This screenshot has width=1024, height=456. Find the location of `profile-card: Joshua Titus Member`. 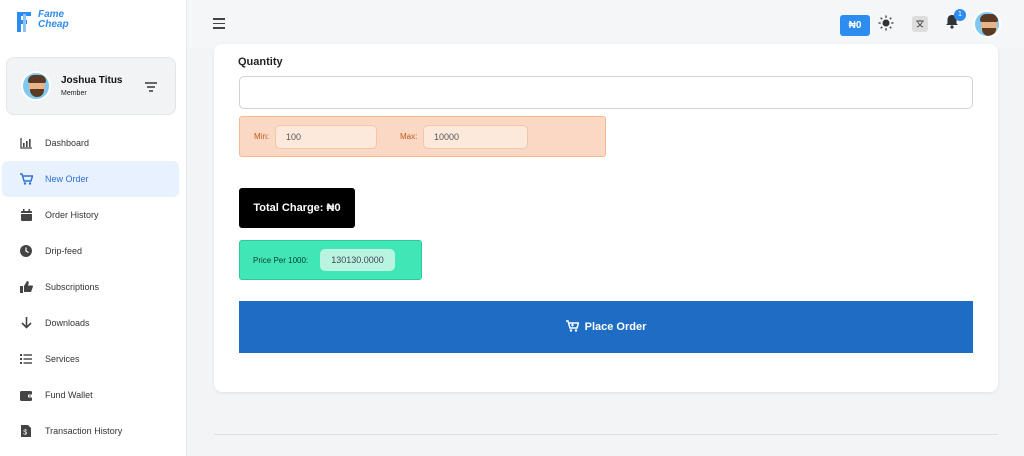

profile-card: Joshua Titus Member is located at coordinates (91, 86).